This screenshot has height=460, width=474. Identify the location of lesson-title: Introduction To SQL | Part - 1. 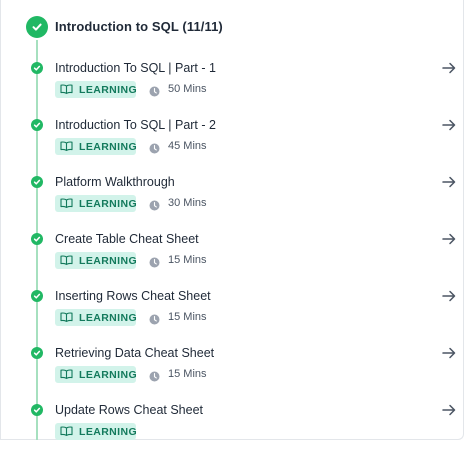
(135, 68).